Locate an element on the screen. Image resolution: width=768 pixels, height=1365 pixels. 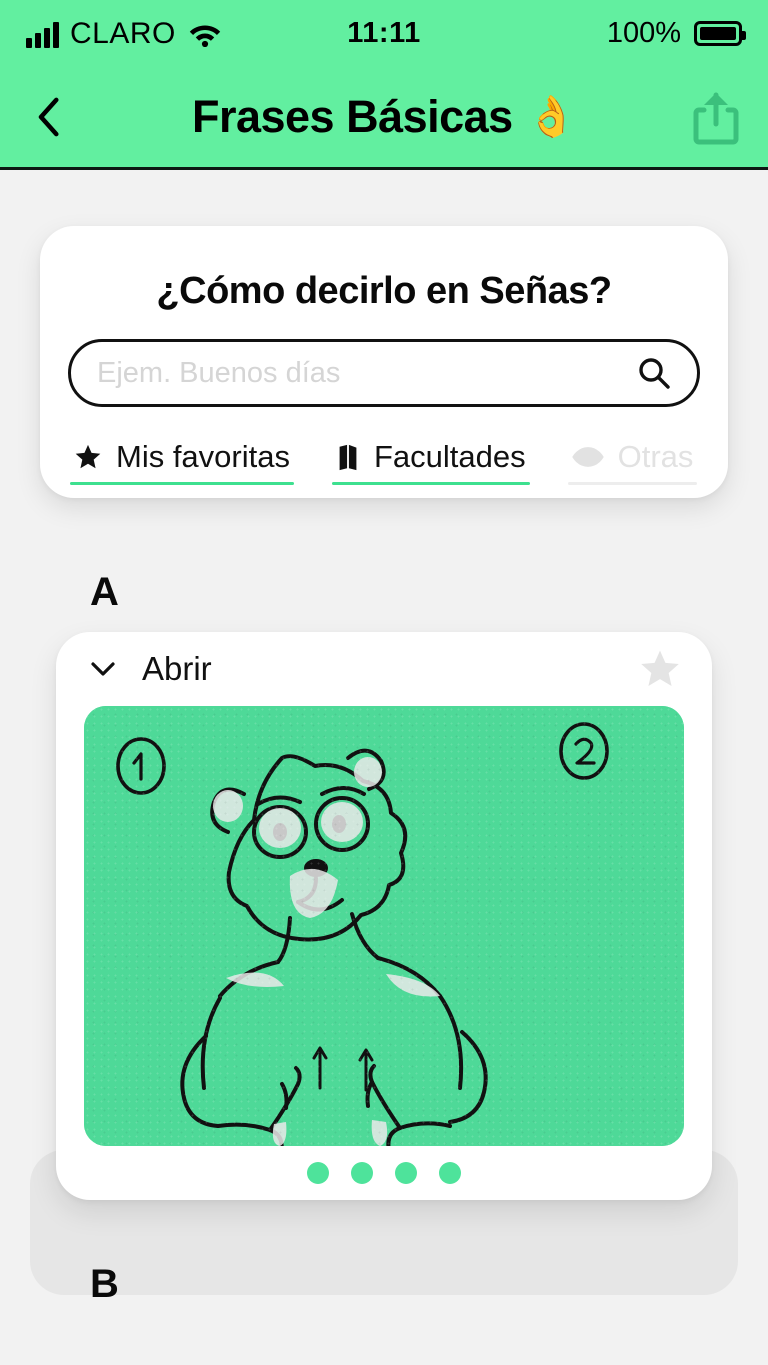
tab-otras: Otras is located at coordinates (632, 462).